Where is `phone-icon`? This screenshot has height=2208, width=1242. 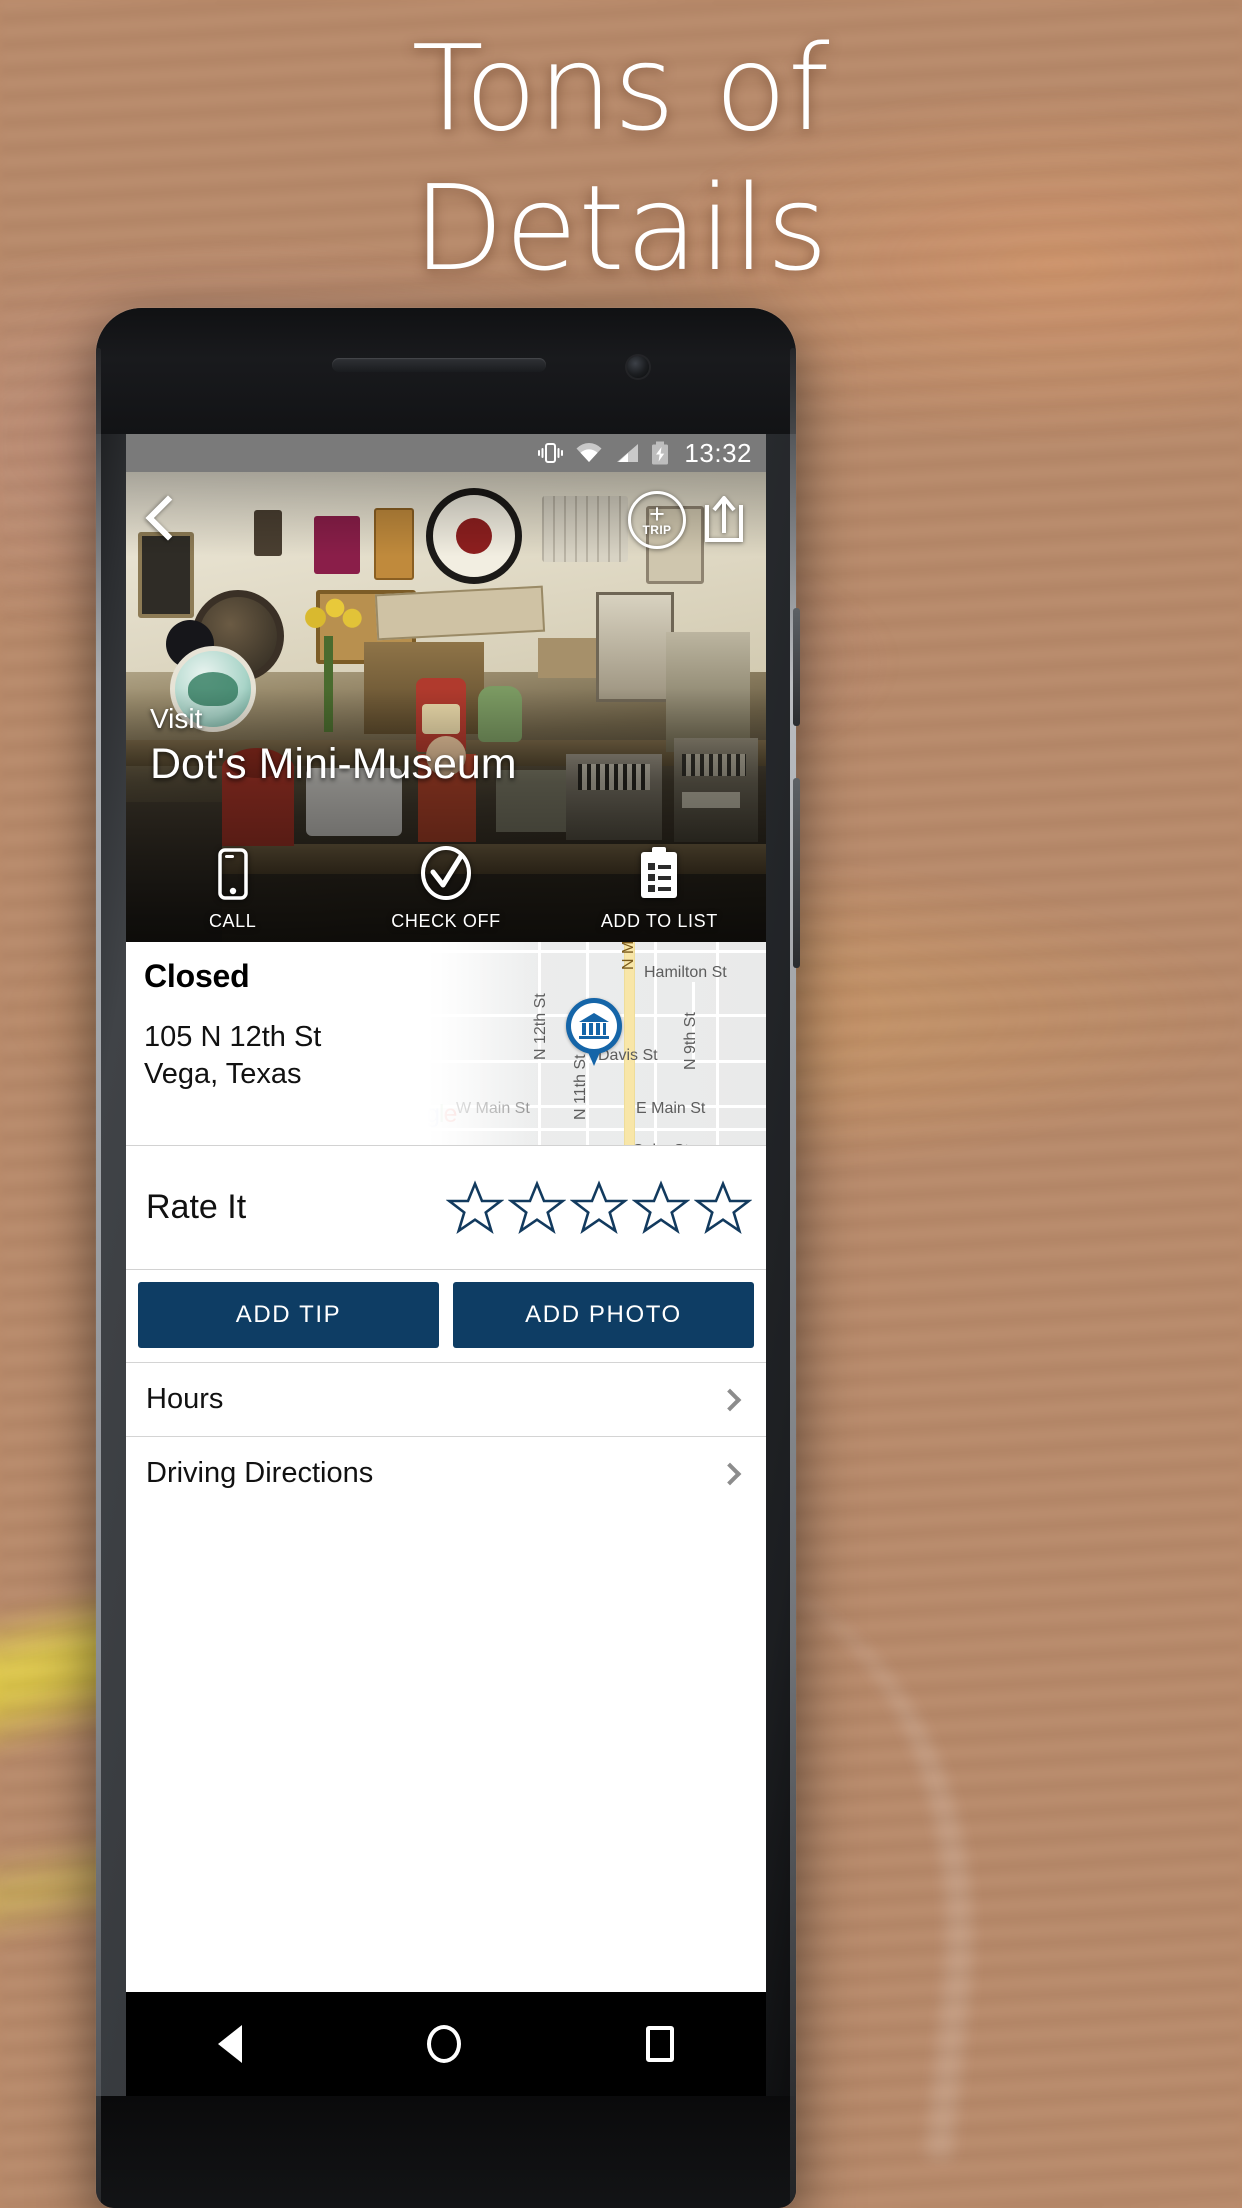
phone-icon is located at coordinates (233, 871).